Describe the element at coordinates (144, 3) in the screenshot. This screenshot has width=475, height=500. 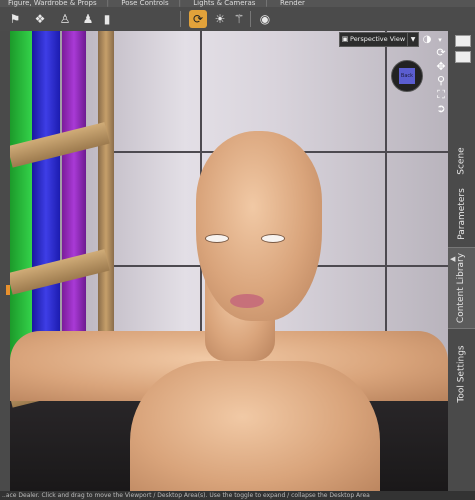
I see `menu-item-pose: Pose Controls` at that location.